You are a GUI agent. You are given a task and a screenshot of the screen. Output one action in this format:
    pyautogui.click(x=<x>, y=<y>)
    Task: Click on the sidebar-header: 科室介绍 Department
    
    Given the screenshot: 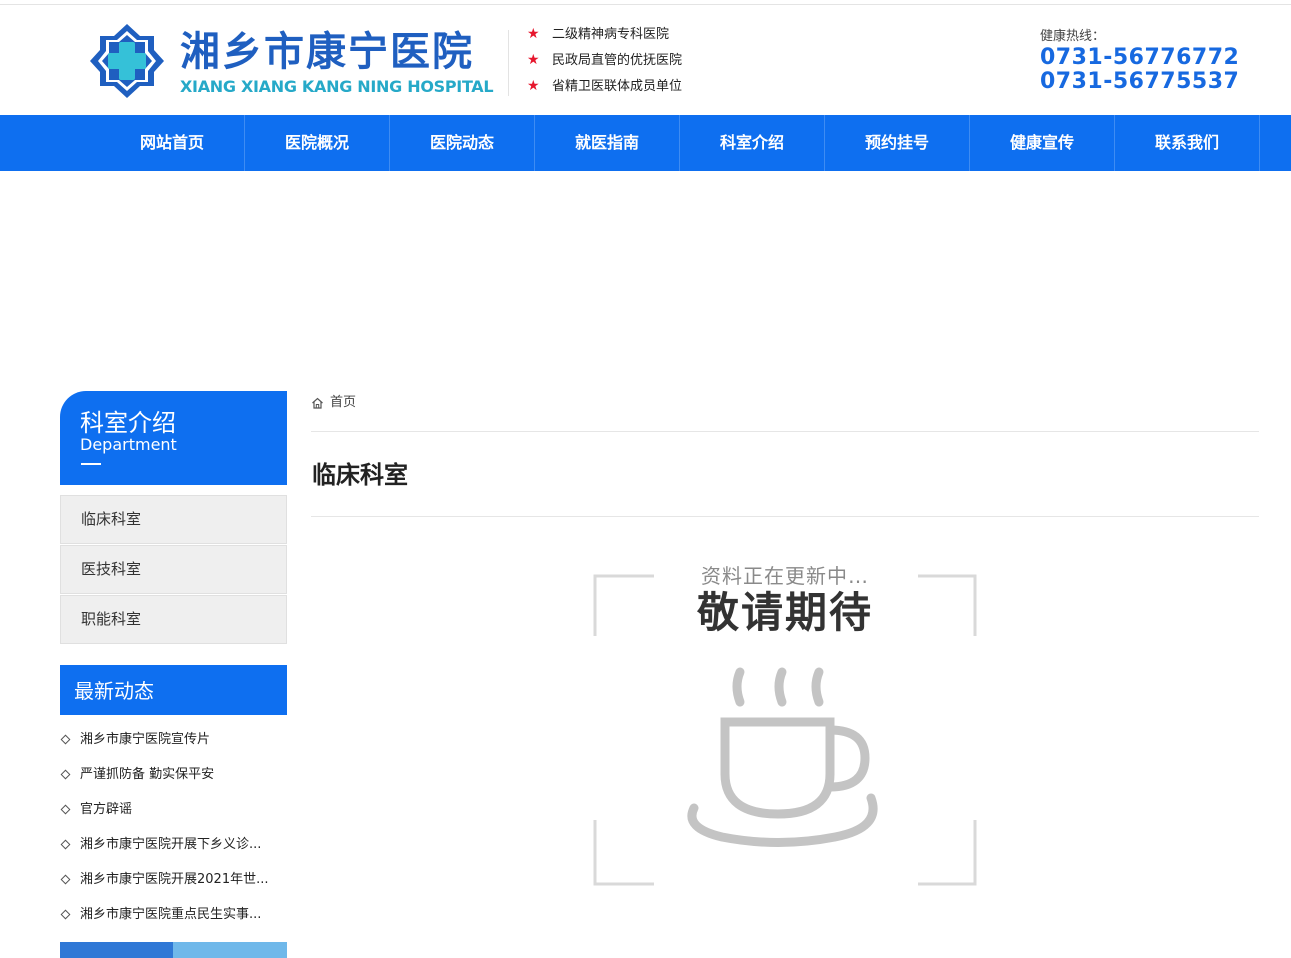 What is the action you would take?
    pyautogui.click(x=173, y=438)
    